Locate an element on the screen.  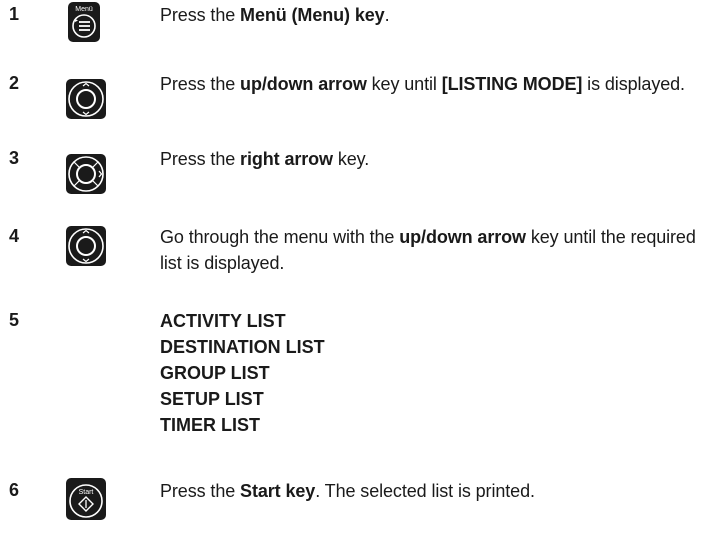
list-item: ACTIVITY LIST is located at coordinates (223, 321).